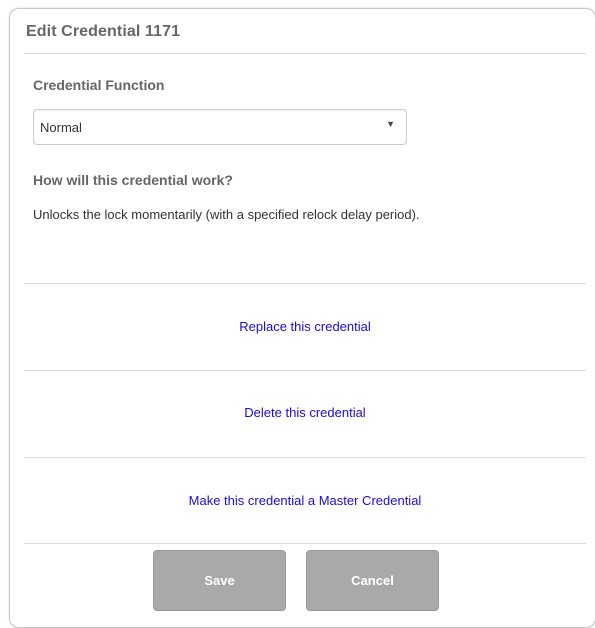 This screenshot has width=595, height=628. What do you see at coordinates (219, 580) in the screenshot?
I see `save-button: Save` at bounding box center [219, 580].